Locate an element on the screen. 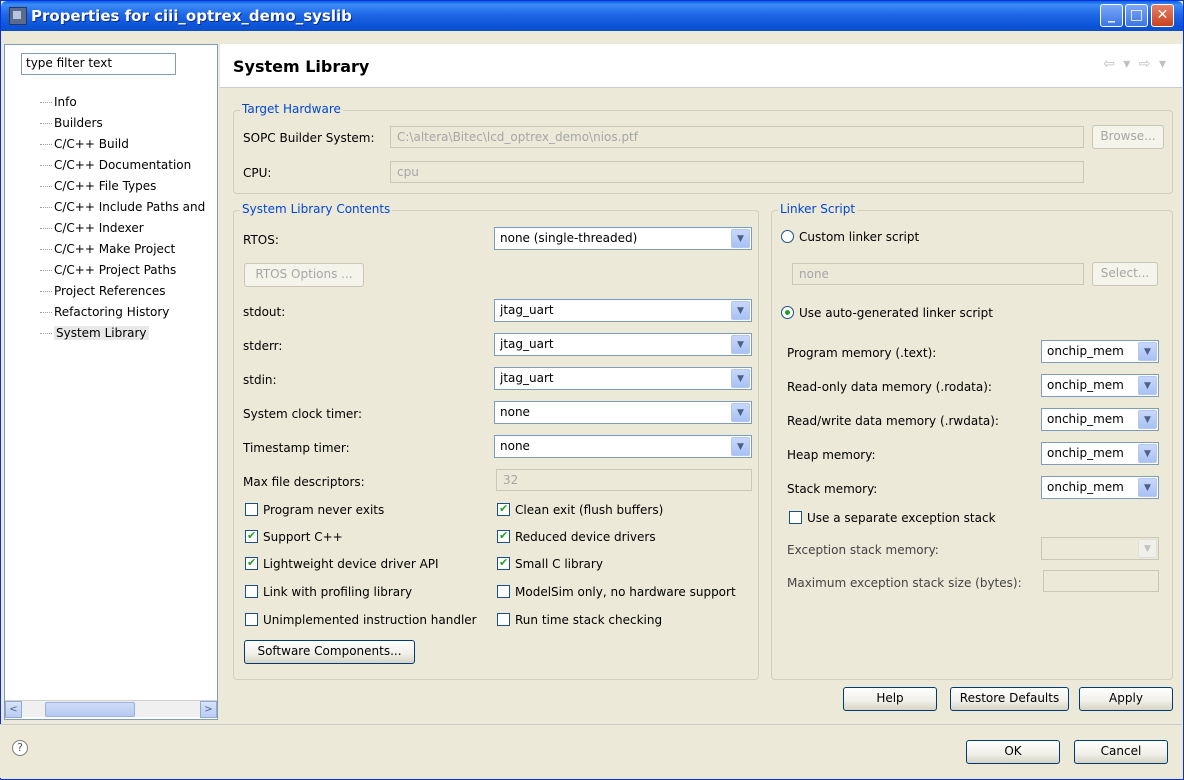  exception-memory-select: ▼ is located at coordinates (1100, 548).